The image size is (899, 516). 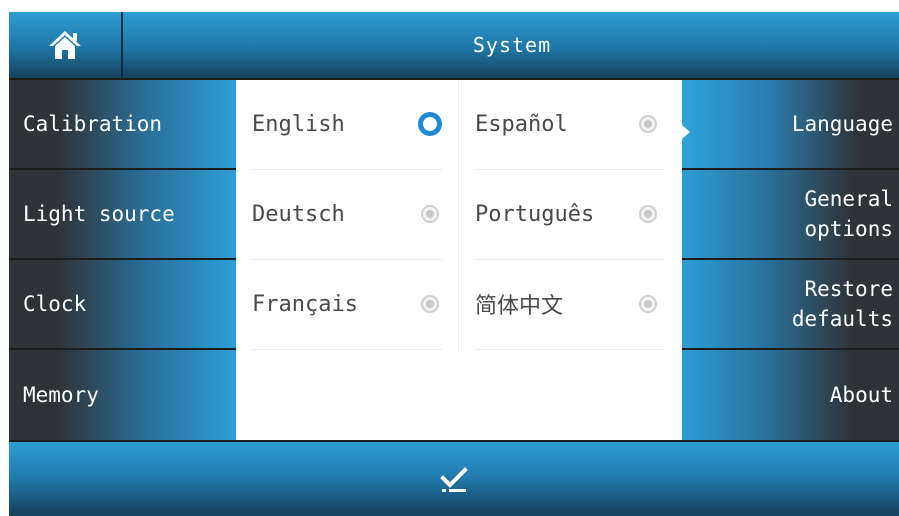 I want to click on language-option-francais: Français, so click(x=352, y=304).